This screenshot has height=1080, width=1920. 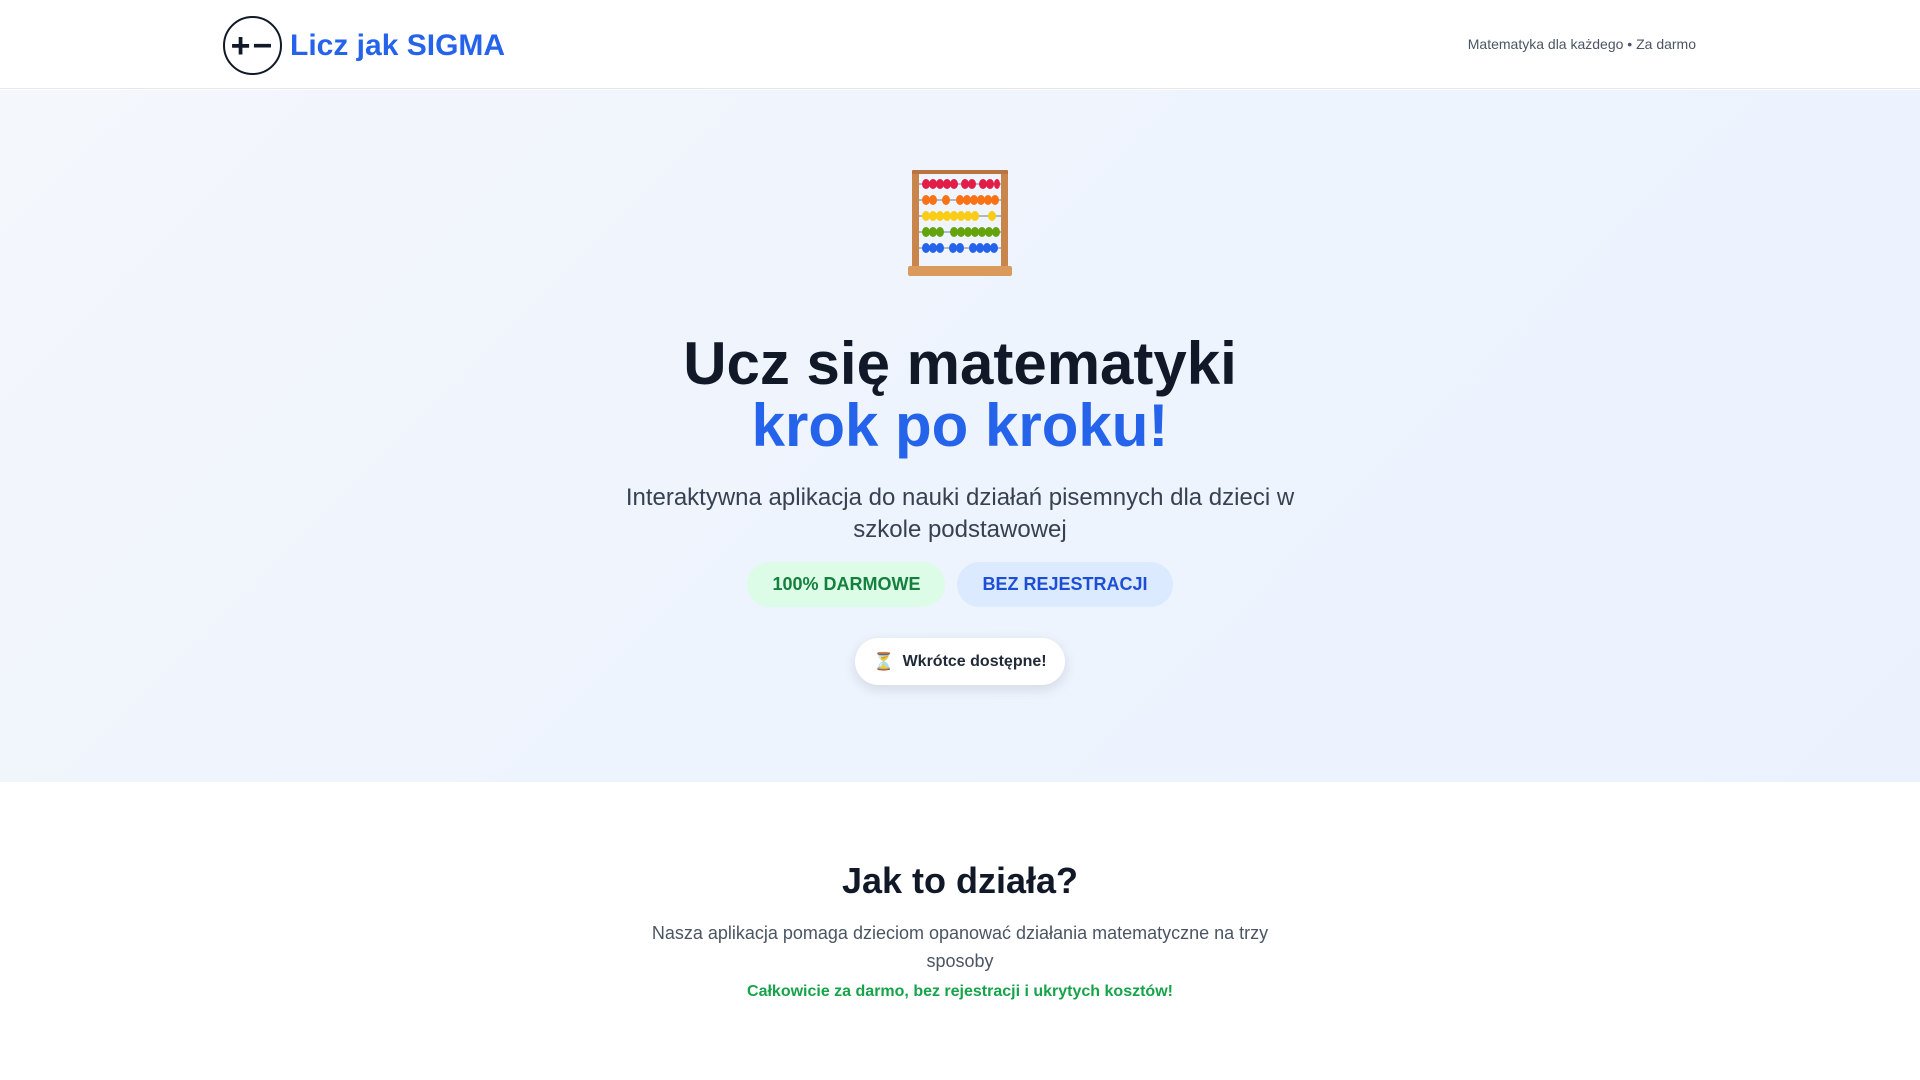 I want to click on header-tagline: Matematyka dla każdego • Za darmo, so click(x=1581, y=44).